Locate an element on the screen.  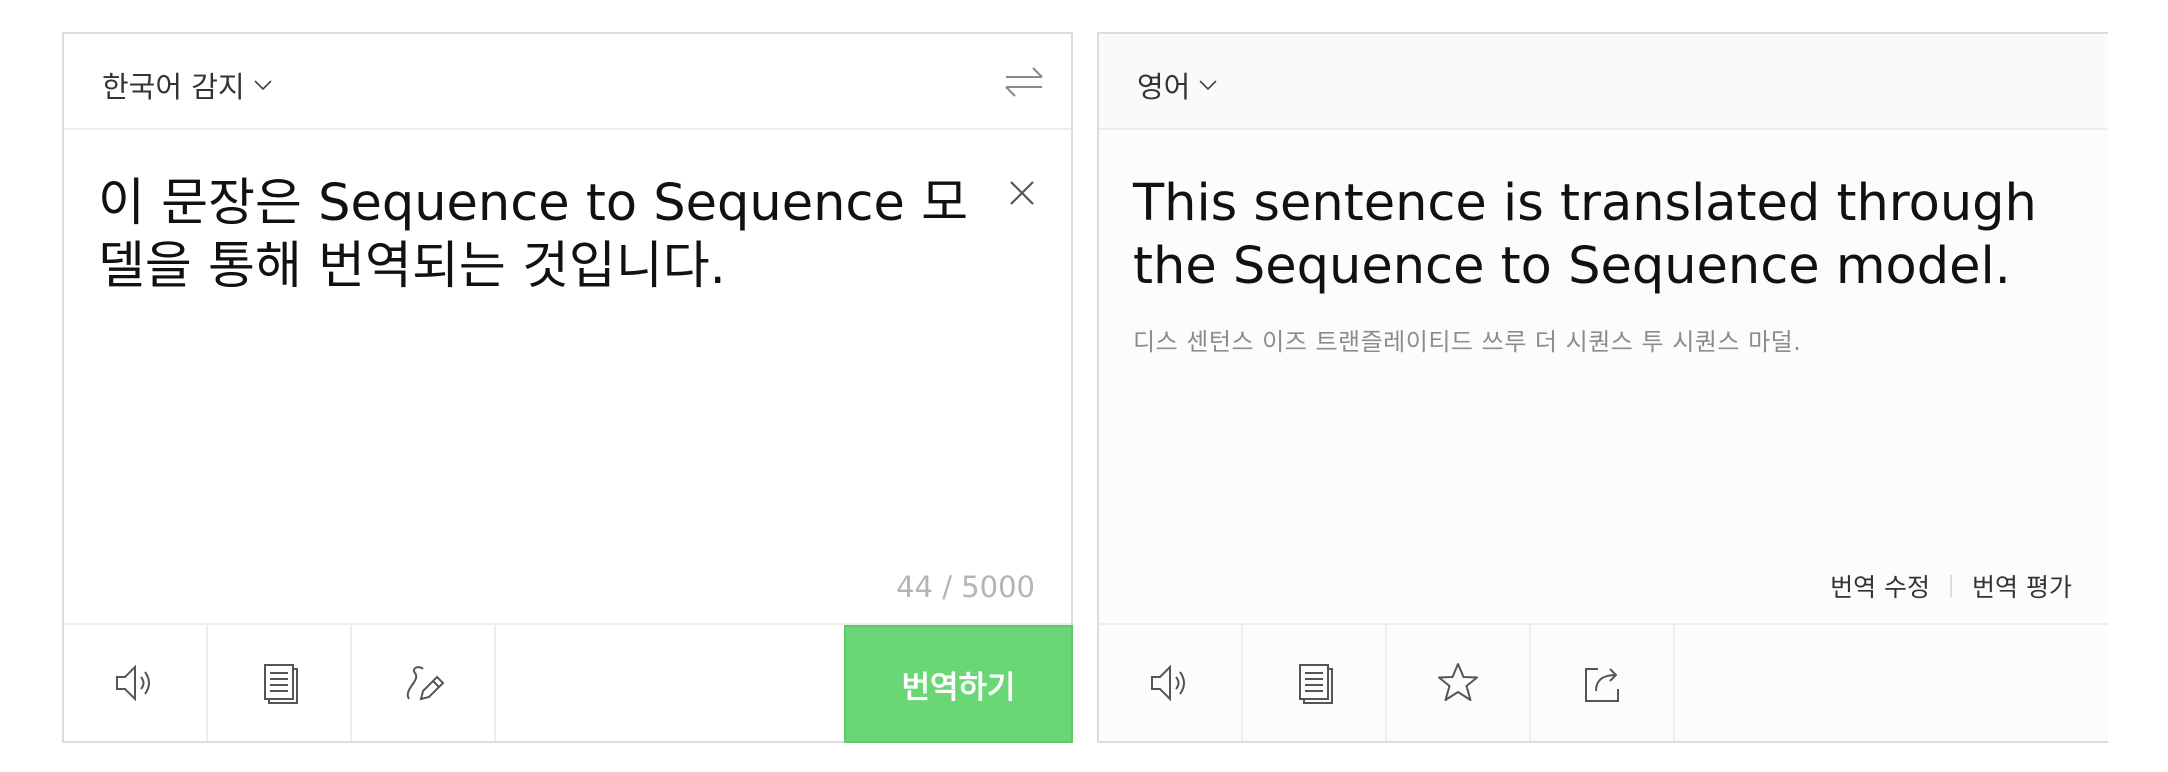
star-icon is located at coordinates (1458, 682).